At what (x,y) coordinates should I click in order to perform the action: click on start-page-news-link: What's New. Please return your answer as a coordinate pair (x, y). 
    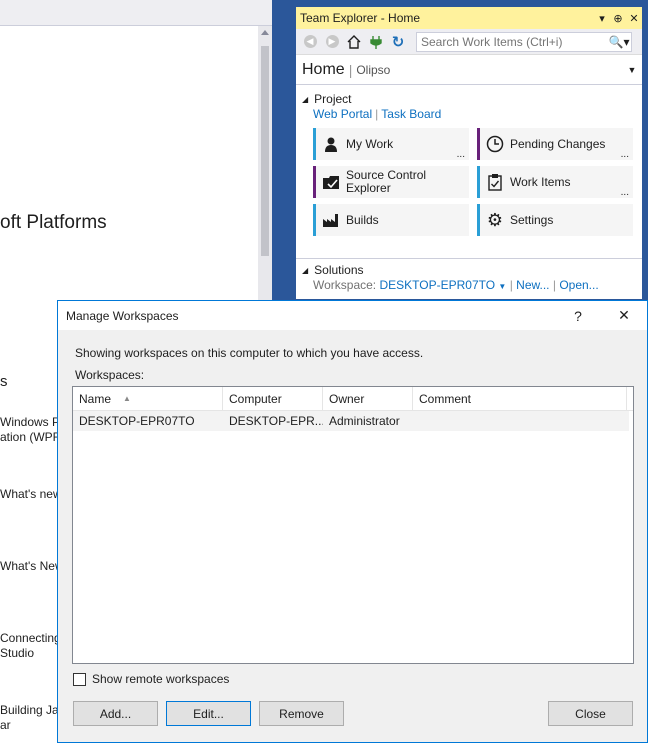
    Looking at the image, I should click on (32, 566).